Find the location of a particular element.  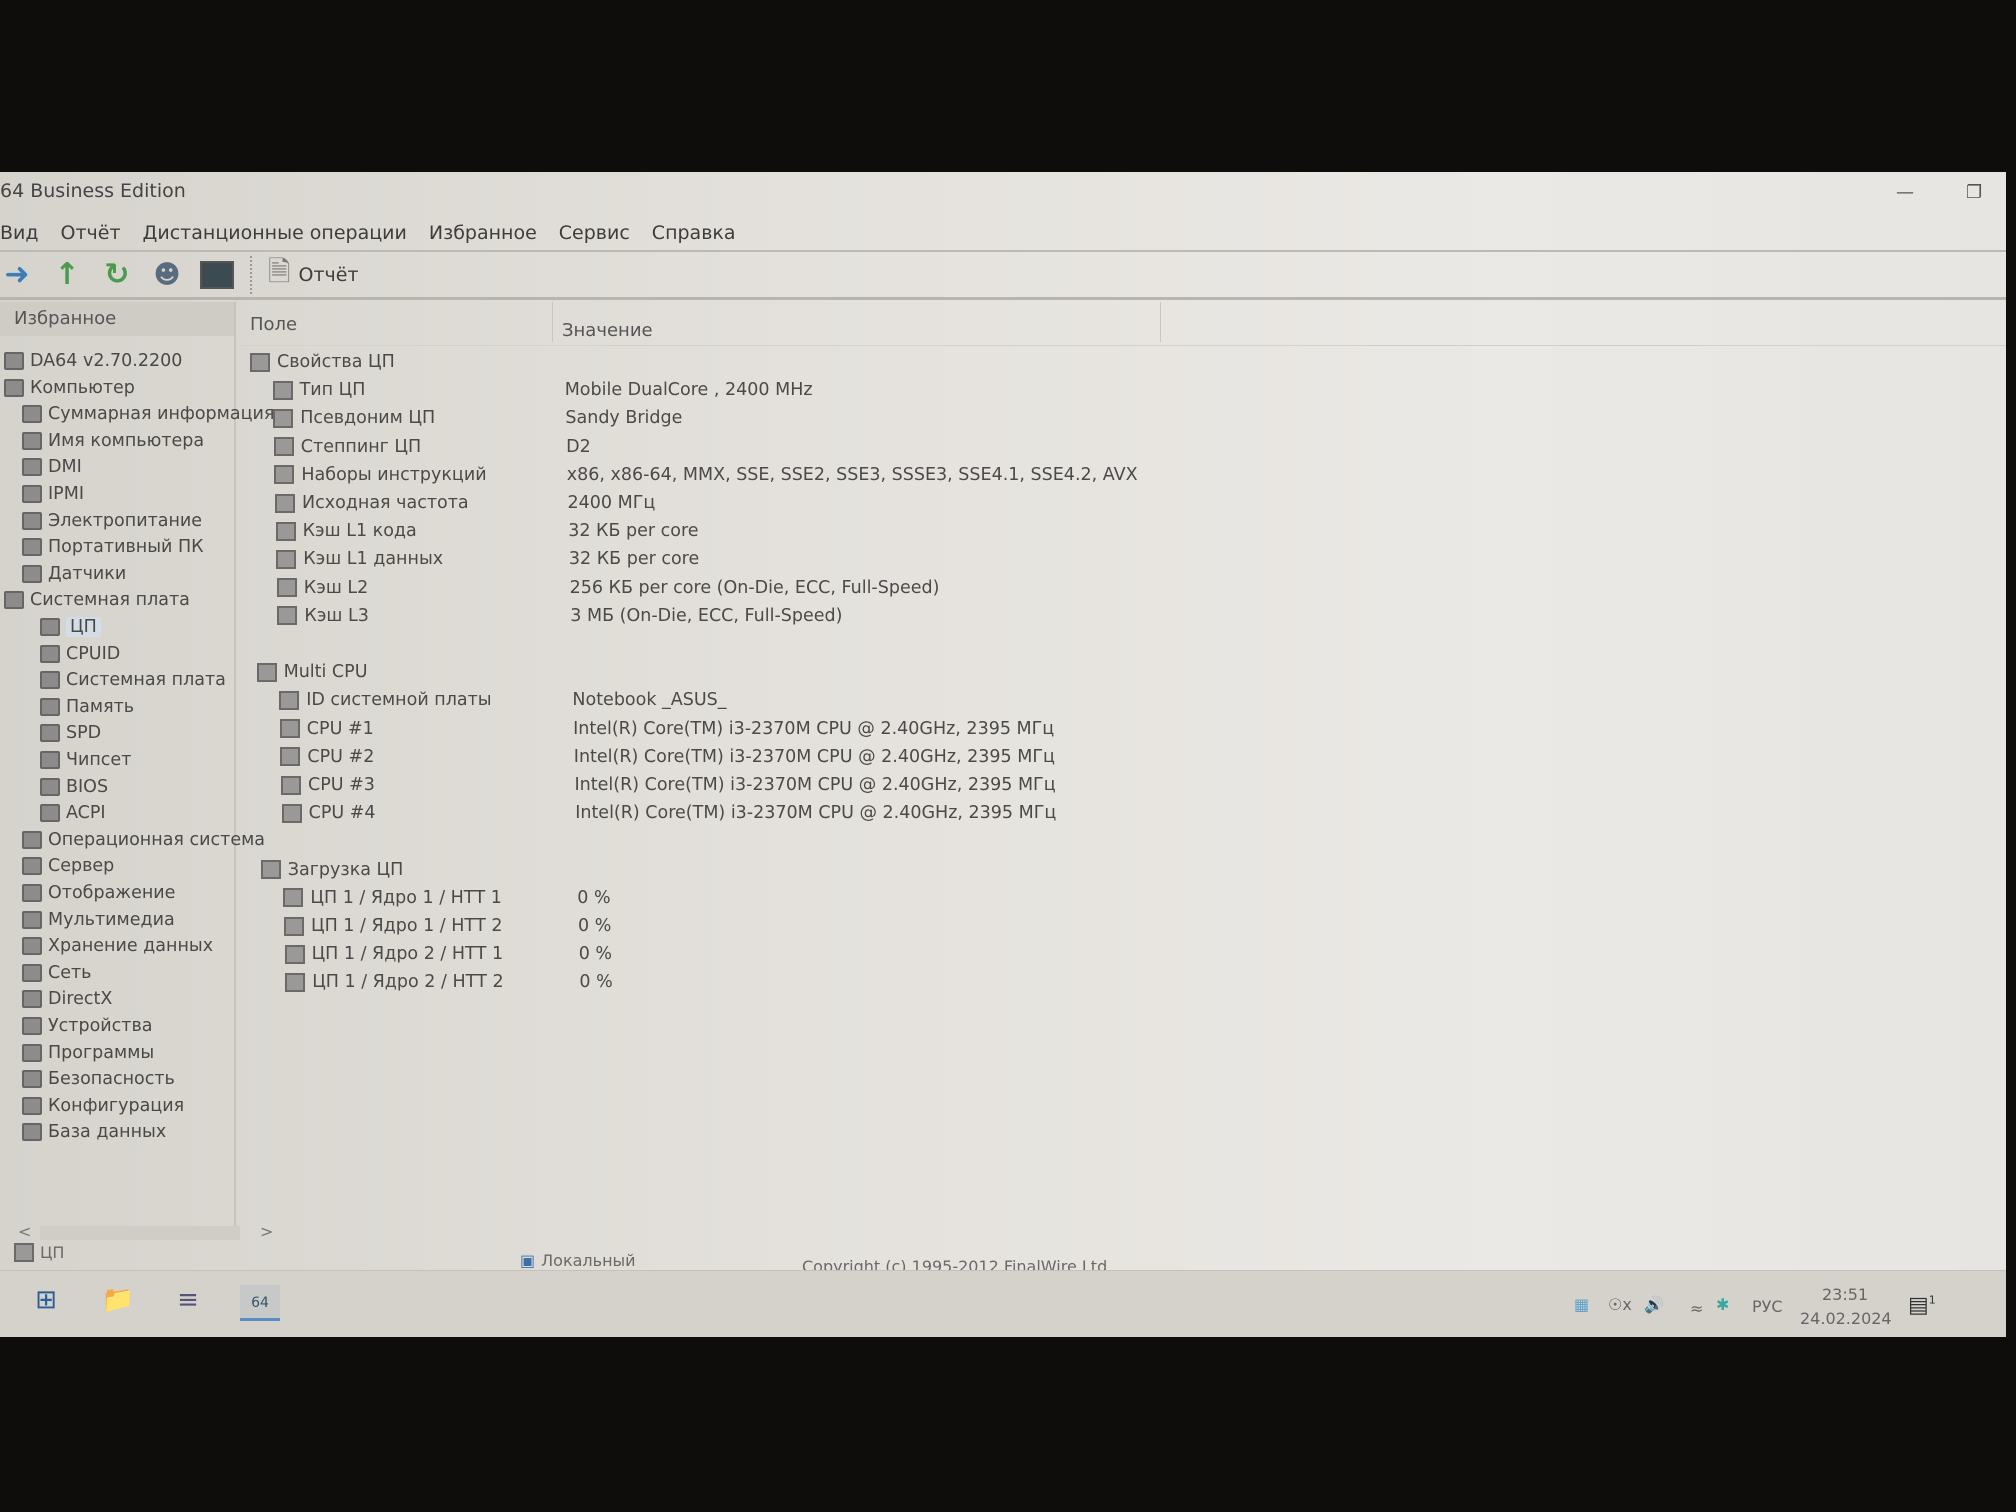

tray-power-icon: ☉x is located at coordinates (1620, 1304).